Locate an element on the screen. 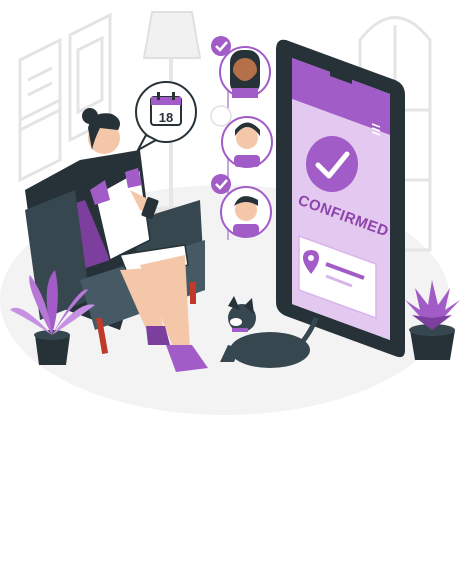  calendar-icon: 18 is located at coordinates (166, 109).